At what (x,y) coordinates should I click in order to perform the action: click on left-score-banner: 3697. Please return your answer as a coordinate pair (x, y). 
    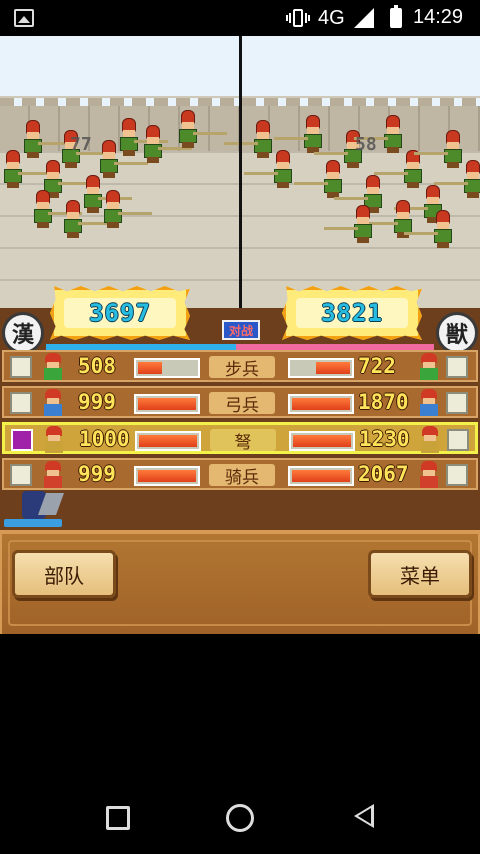
    Looking at the image, I should click on (120, 313).